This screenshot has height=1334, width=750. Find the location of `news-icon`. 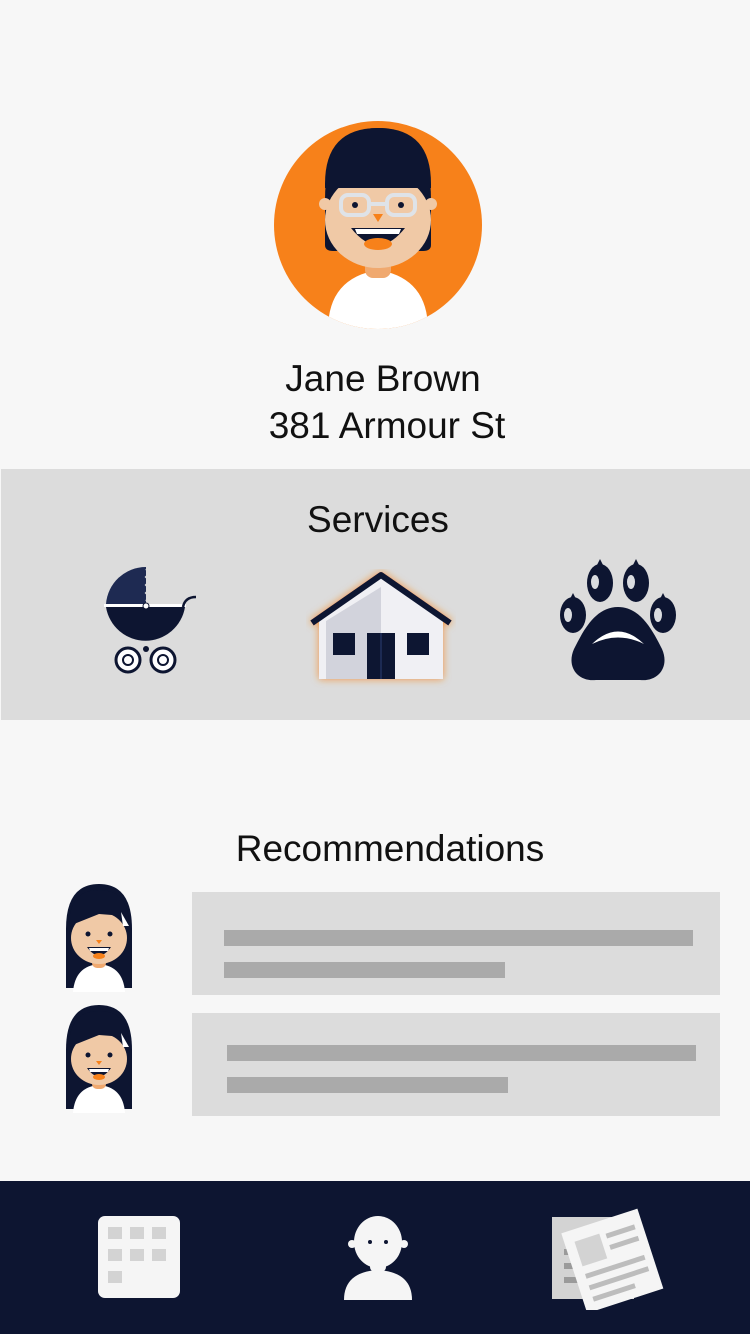

news-icon is located at coordinates (608, 1261).